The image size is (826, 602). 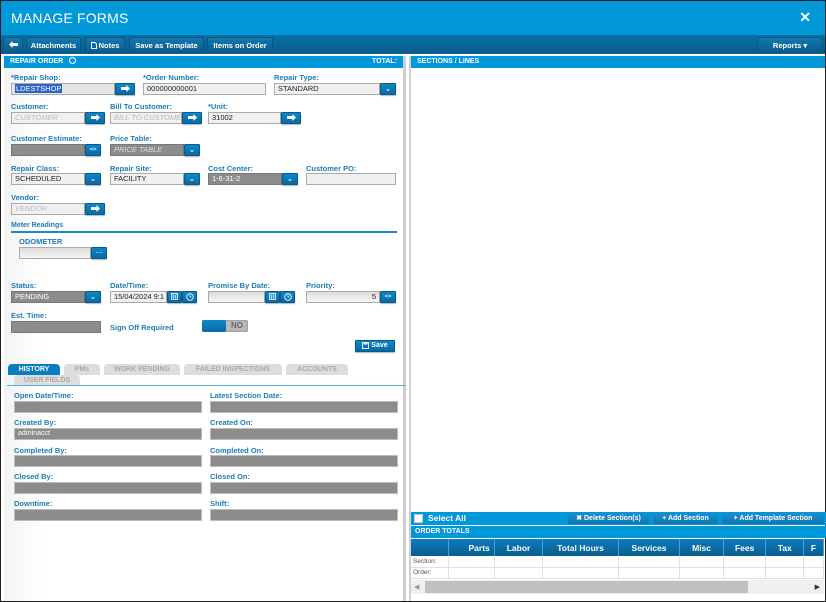 What do you see at coordinates (37, 61) in the screenshot?
I see `repair-order-title: REPAIR ORDER` at bounding box center [37, 61].